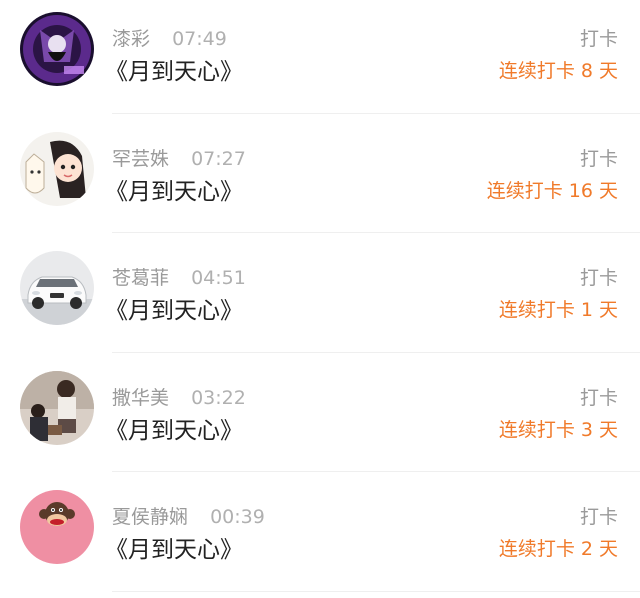 The image size is (640, 598). What do you see at coordinates (237, 517) in the screenshot?
I see `checkin-time: 00:39` at bounding box center [237, 517].